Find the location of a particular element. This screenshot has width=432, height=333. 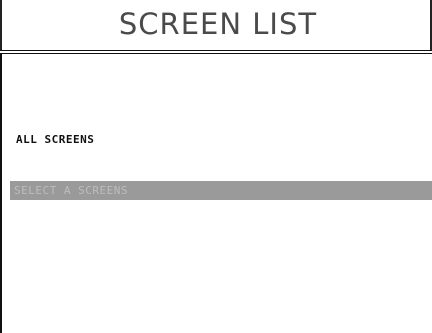

list-item-all-screens: ALL SCREENS is located at coordinates (55, 139).